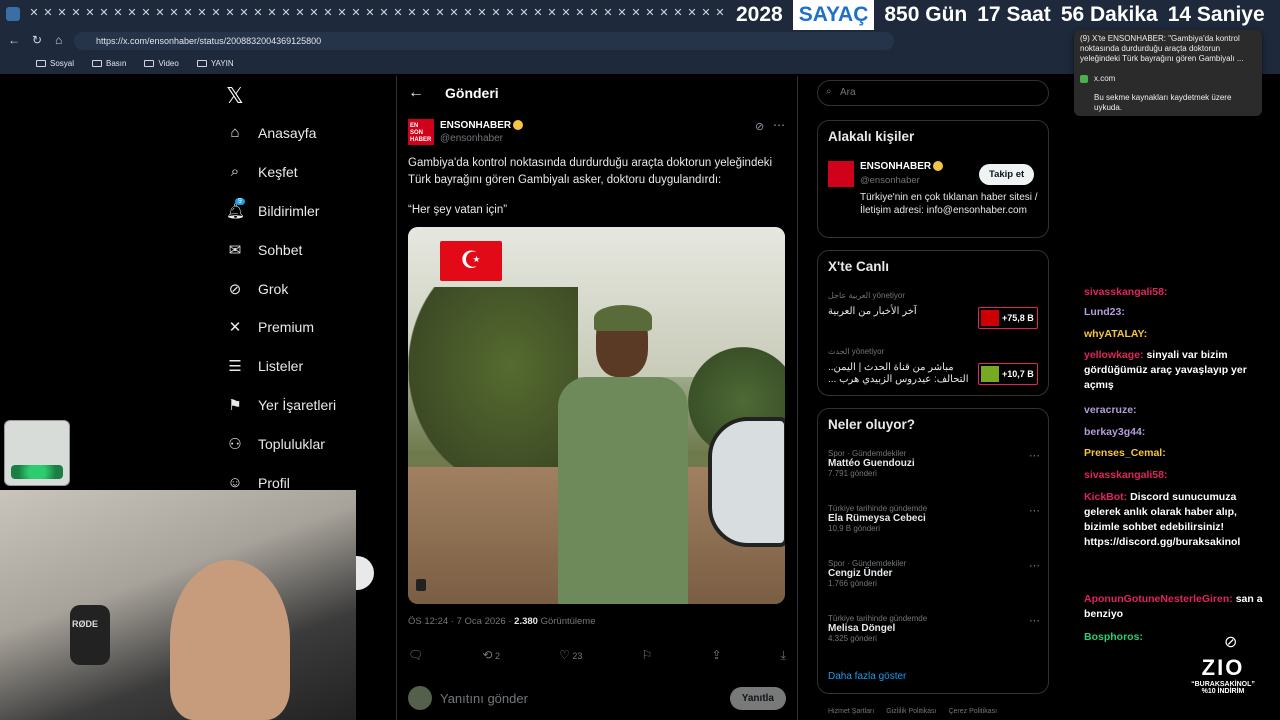 This screenshot has width=1280, height=720. Describe the element at coordinates (14, 40) in the screenshot. I see `back-icon: ←` at that location.